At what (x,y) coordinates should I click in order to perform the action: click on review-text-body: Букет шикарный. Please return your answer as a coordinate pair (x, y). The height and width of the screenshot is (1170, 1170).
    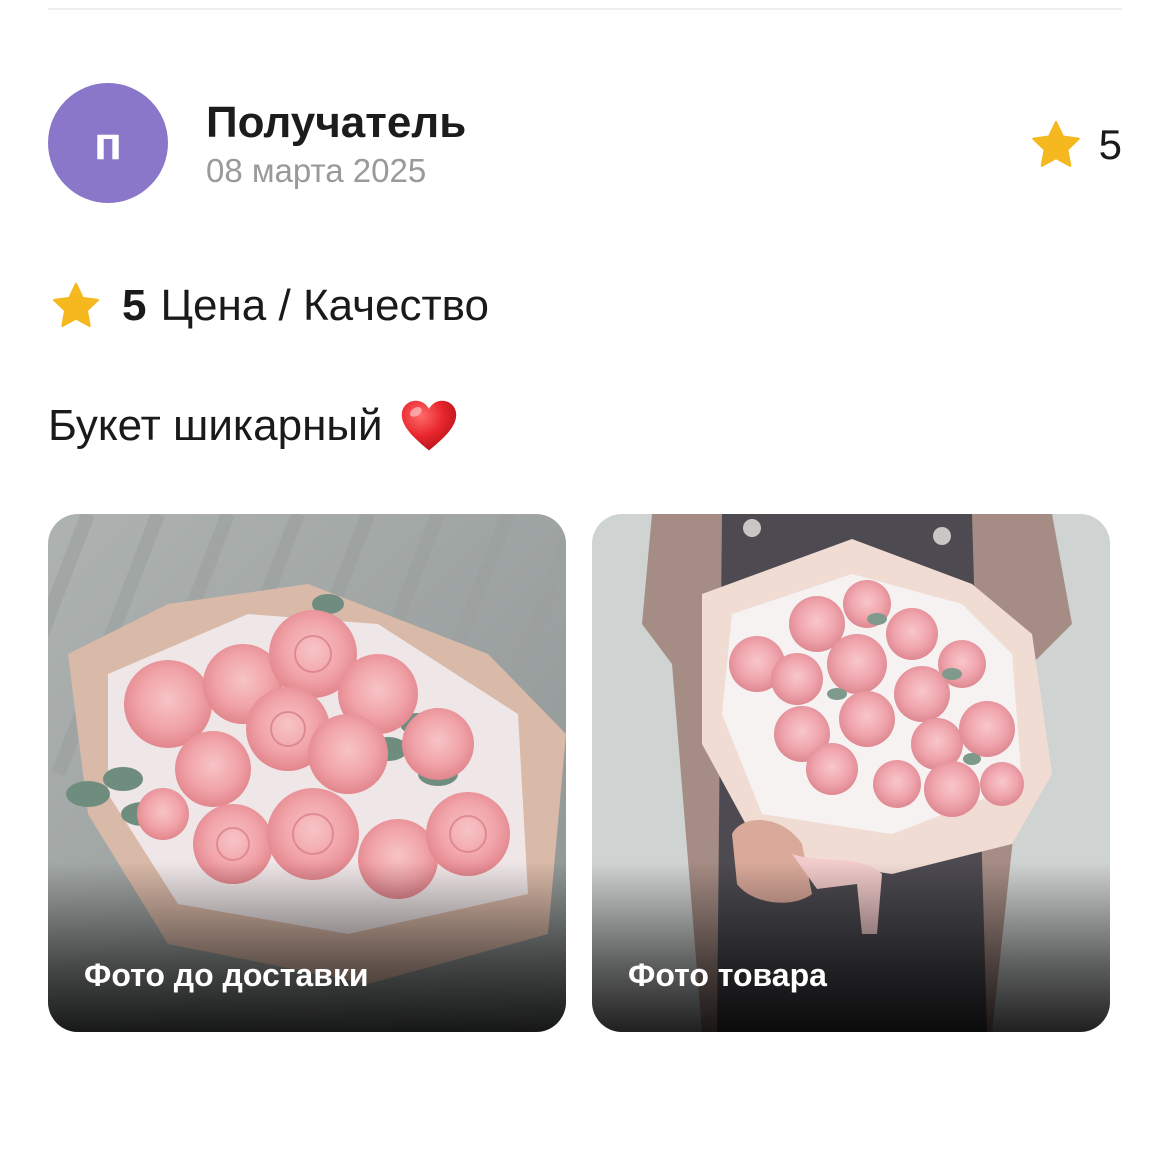
    Looking at the image, I should click on (215, 425).